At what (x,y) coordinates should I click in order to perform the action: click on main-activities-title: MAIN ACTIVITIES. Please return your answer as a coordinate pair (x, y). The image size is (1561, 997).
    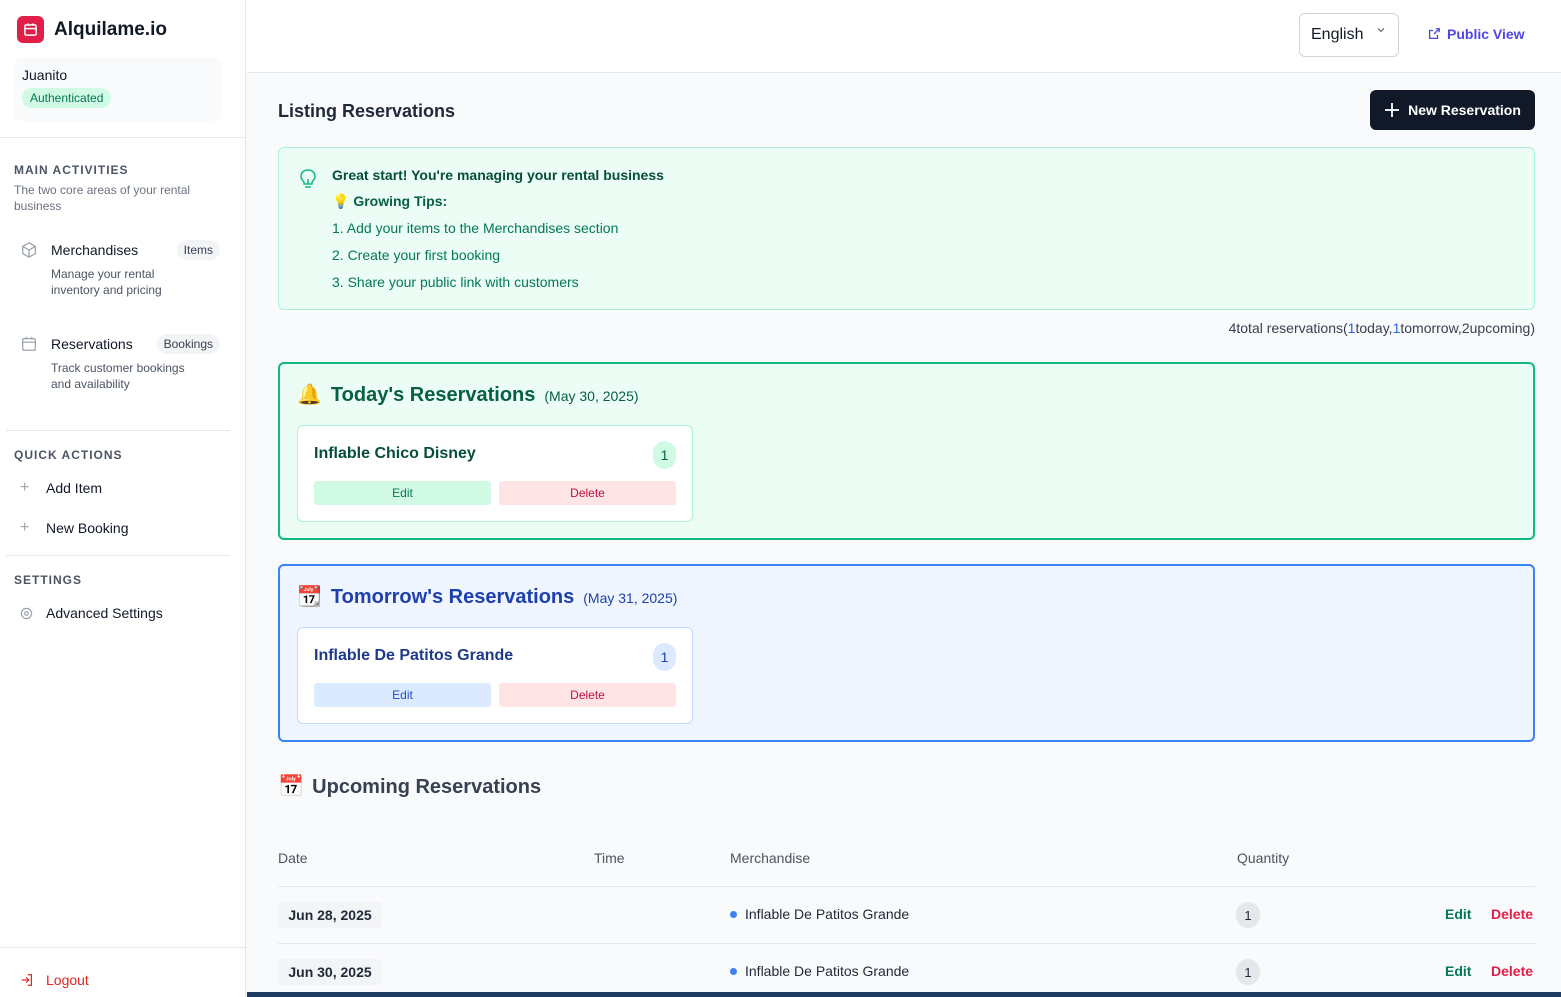
    Looking at the image, I should click on (71, 170).